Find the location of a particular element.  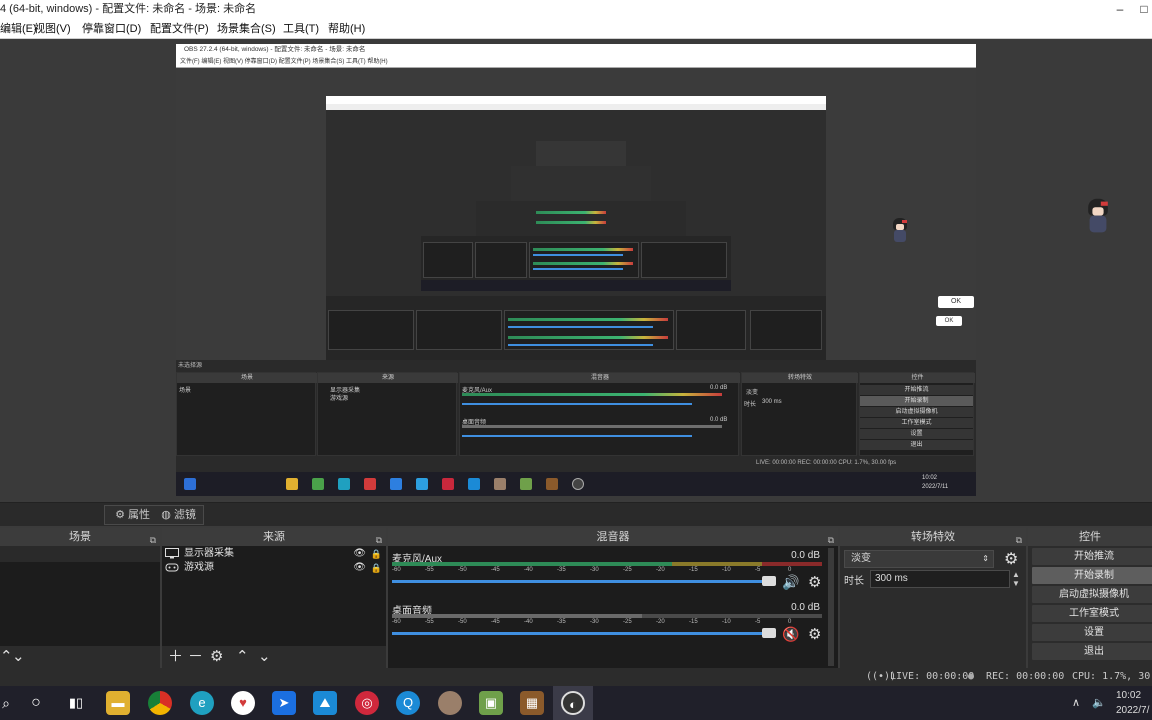

add-source-button: ＋ is located at coordinates (175, 657).